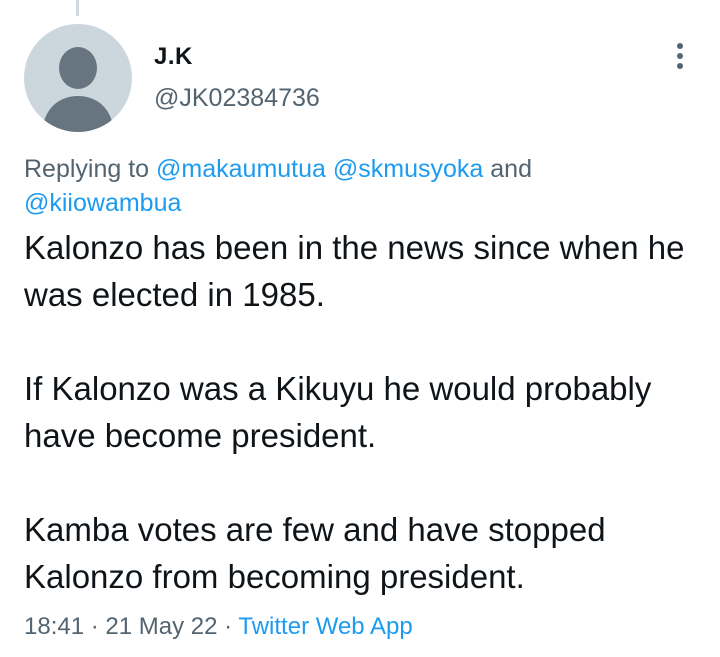 Image resolution: width=720 pixels, height=657 pixels. Describe the element at coordinates (87, 169) in the screenshot. I see `replying-to-label: Replying to` at that location.